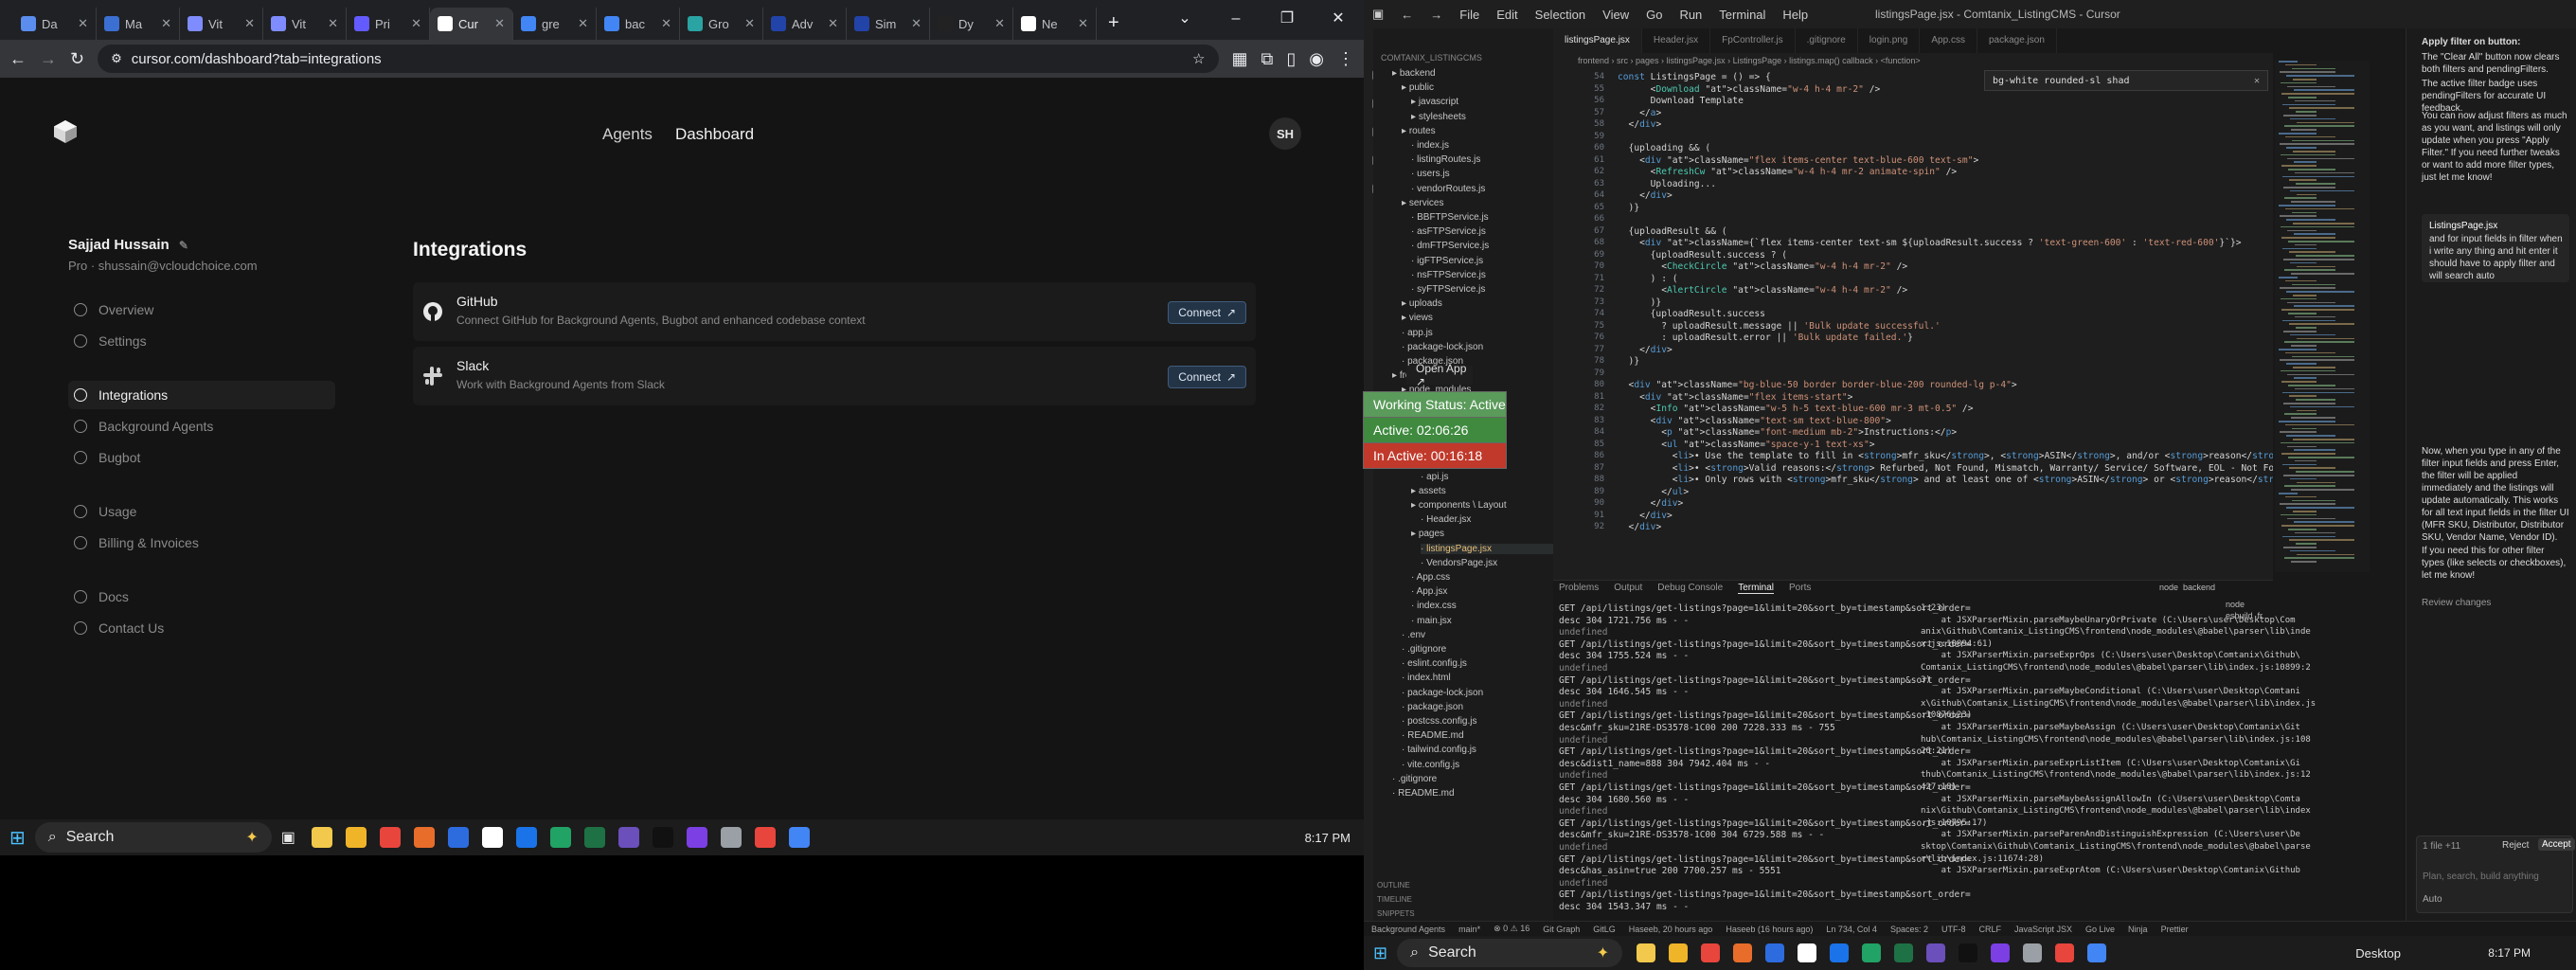  What do you see at coordinates (1469, 929) in the screenshot?
I see `status-item: main*` at bounding box center [1469, 929].